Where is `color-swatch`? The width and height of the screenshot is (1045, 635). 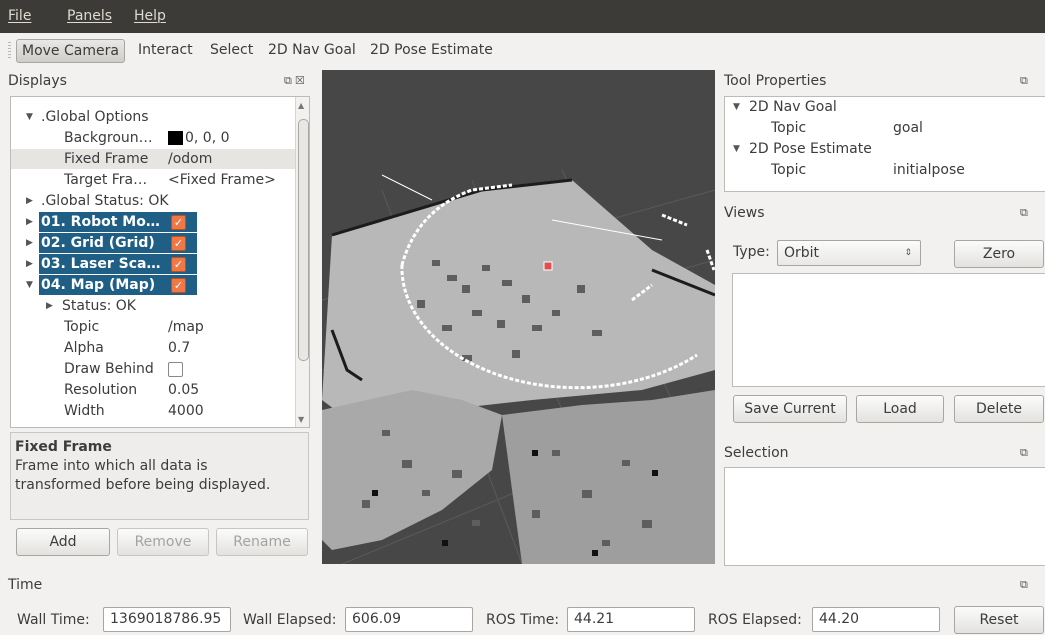 color-swatch is located at coordinates (175, 138).